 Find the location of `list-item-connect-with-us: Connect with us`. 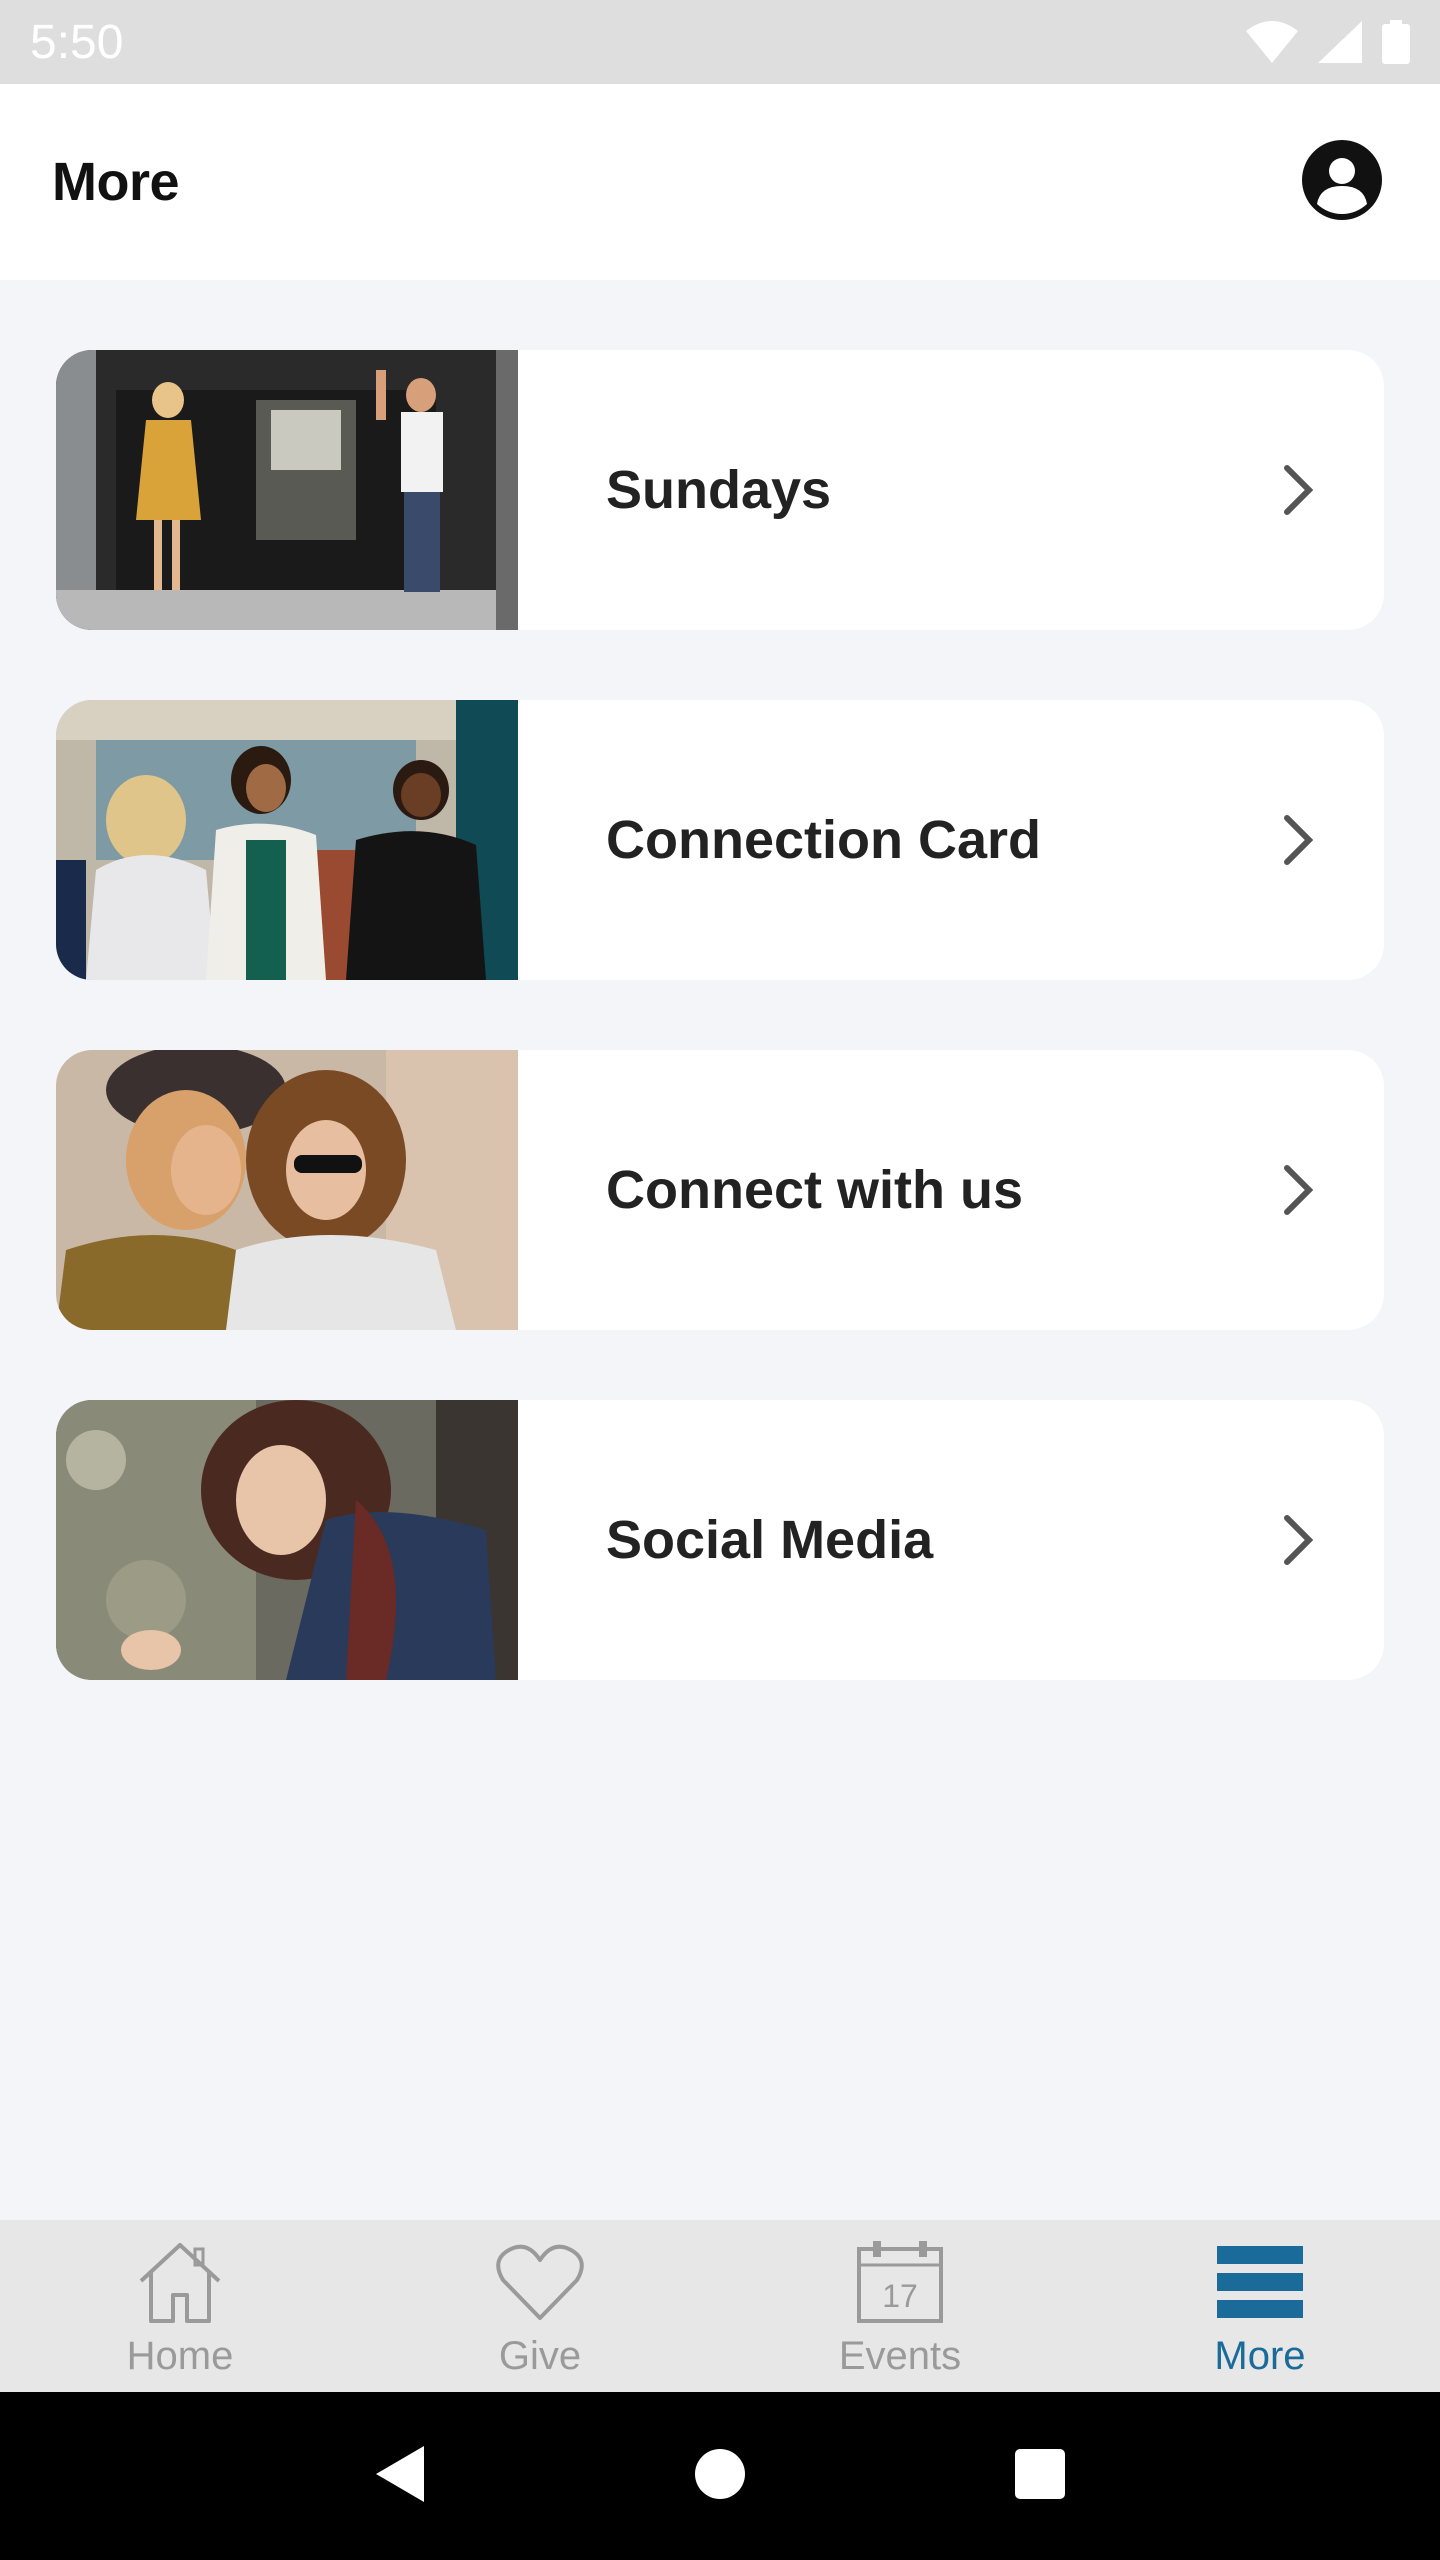

list-item-connect-with-us: Connect with us is located at coordinates (720, 1190).